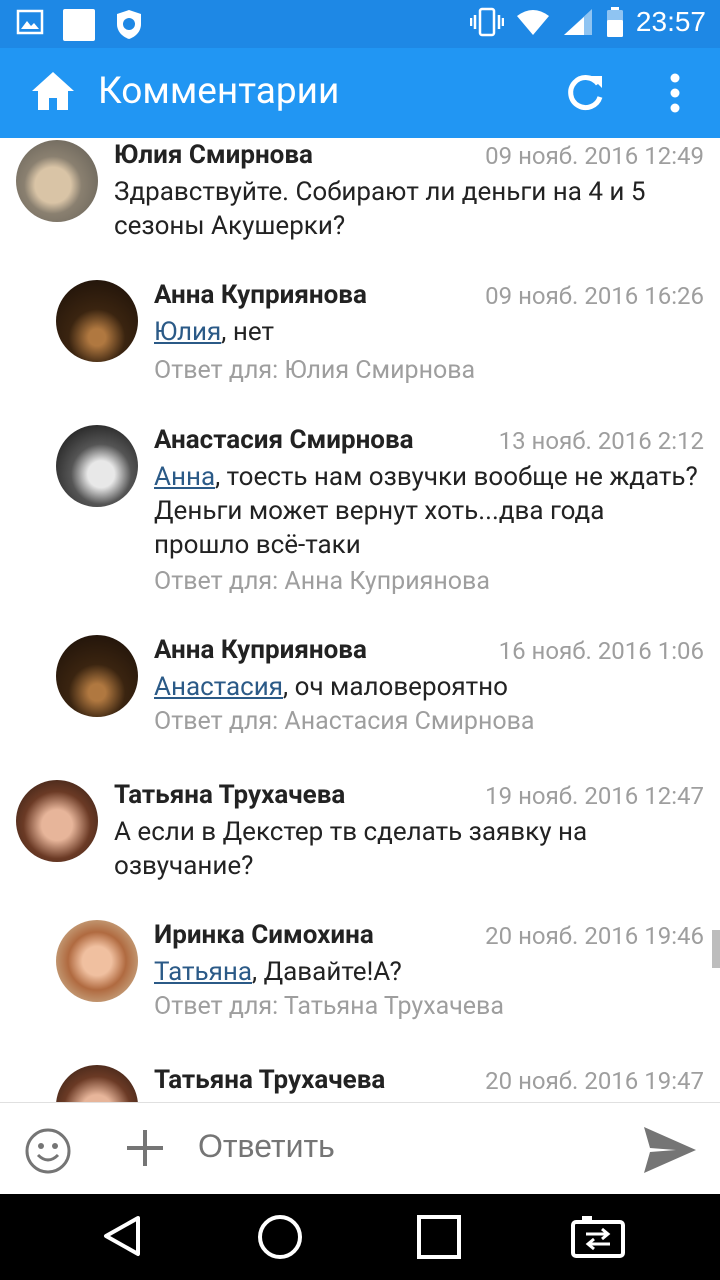 The image size is (720, 1280). What do you see at coordinates (219, 91) in the screenshot?
I see `page-title: Комментарии` at bounding box center [219, 91].